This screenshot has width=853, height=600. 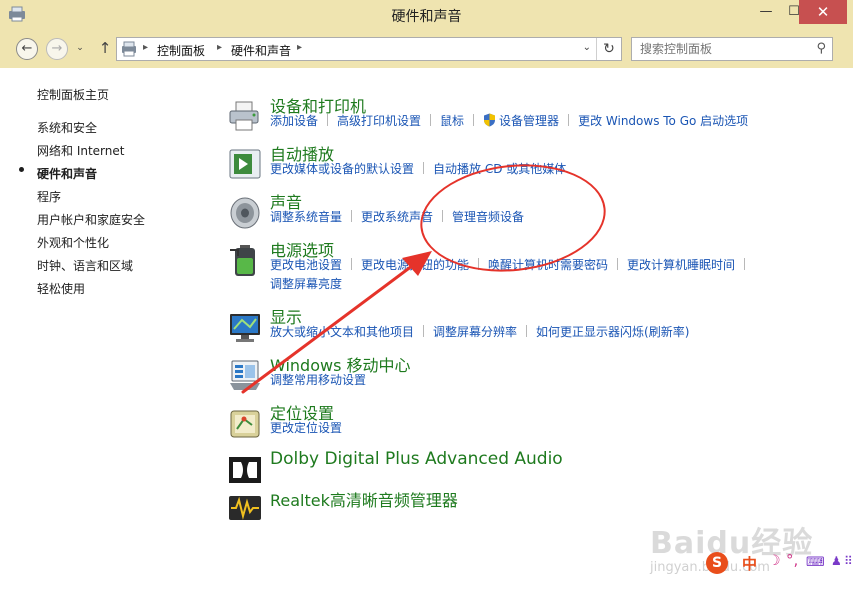 What do you see at coordinates (336, 322) in the screenshot?
I see `annotation-arrow` at bounding box center [336, 322].